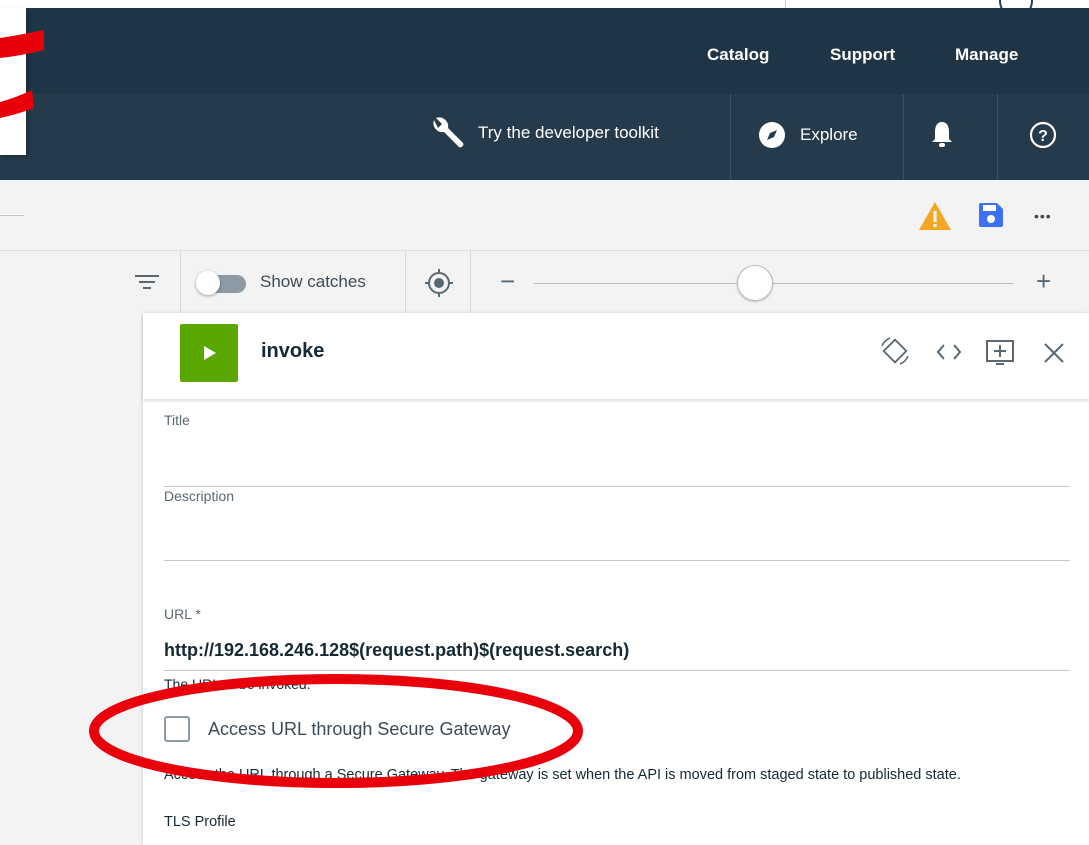 This screenshot has width=1089, height=845. I want to click on annotation-ellipse, so click(336, 731).